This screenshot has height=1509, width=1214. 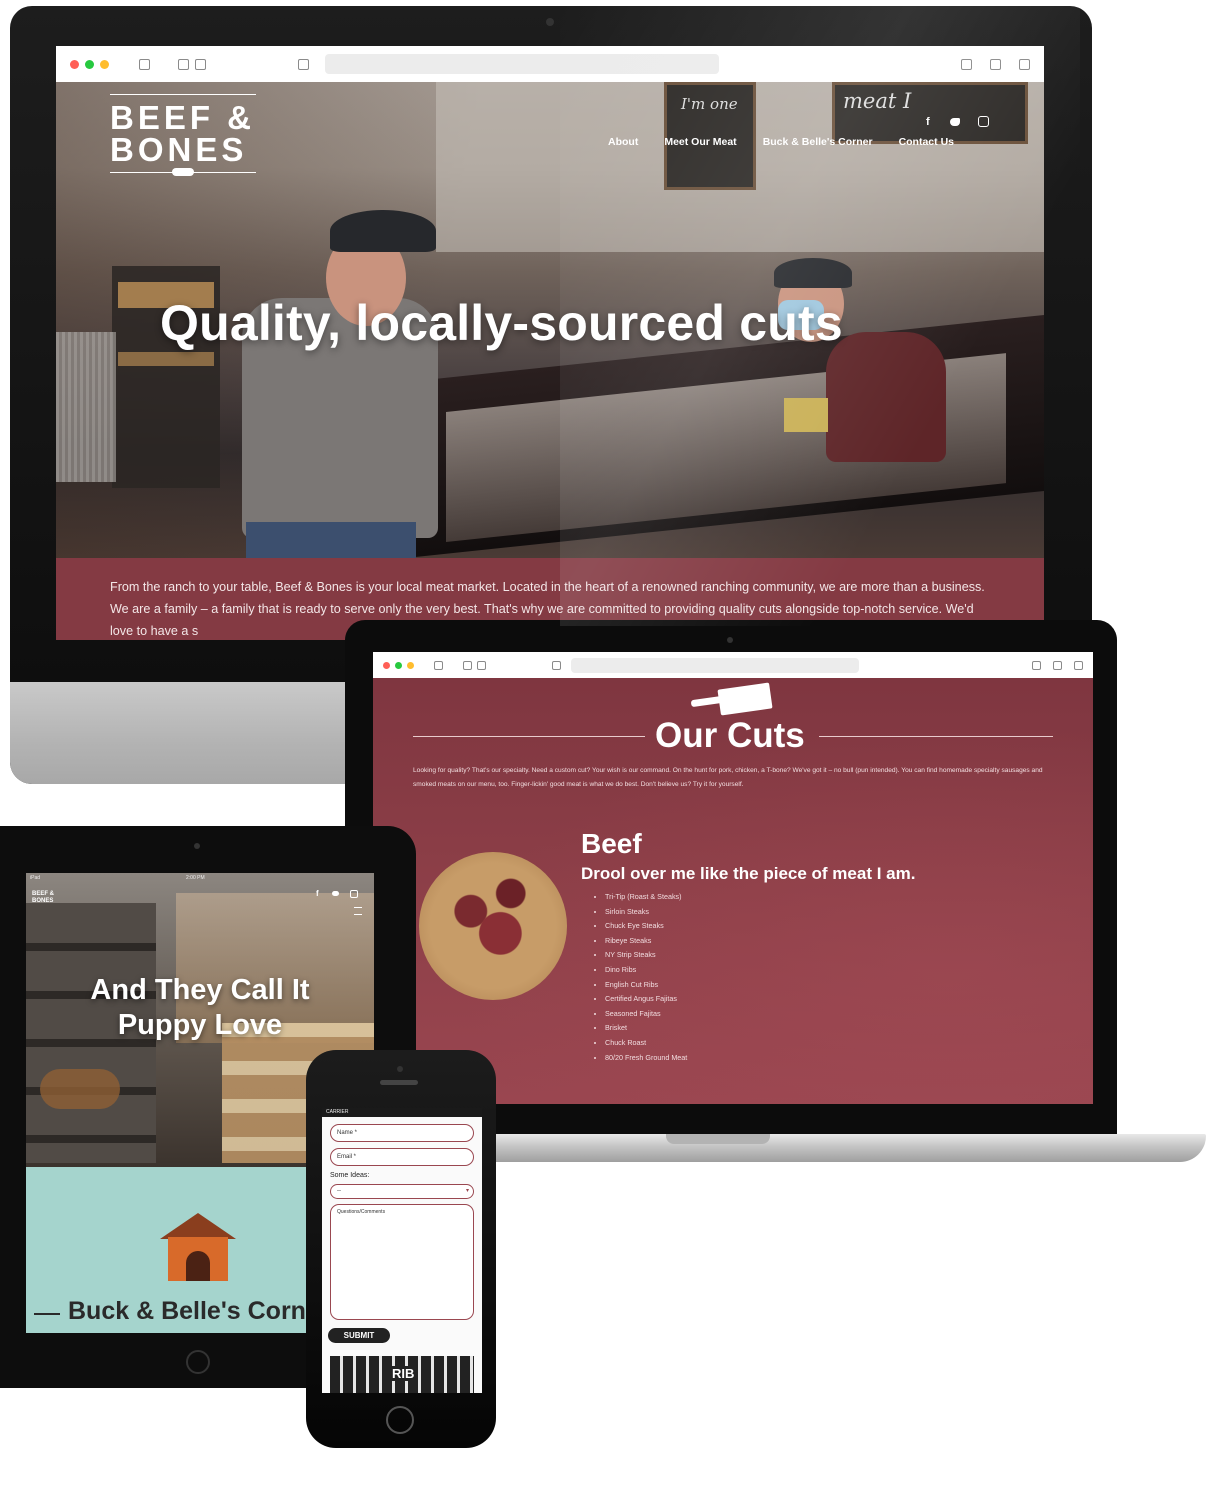 What do you see at coordinates (926, 142) in the screenshot?
I see `nav-contact-us: Contact Us` at bounding box center [926, 142].